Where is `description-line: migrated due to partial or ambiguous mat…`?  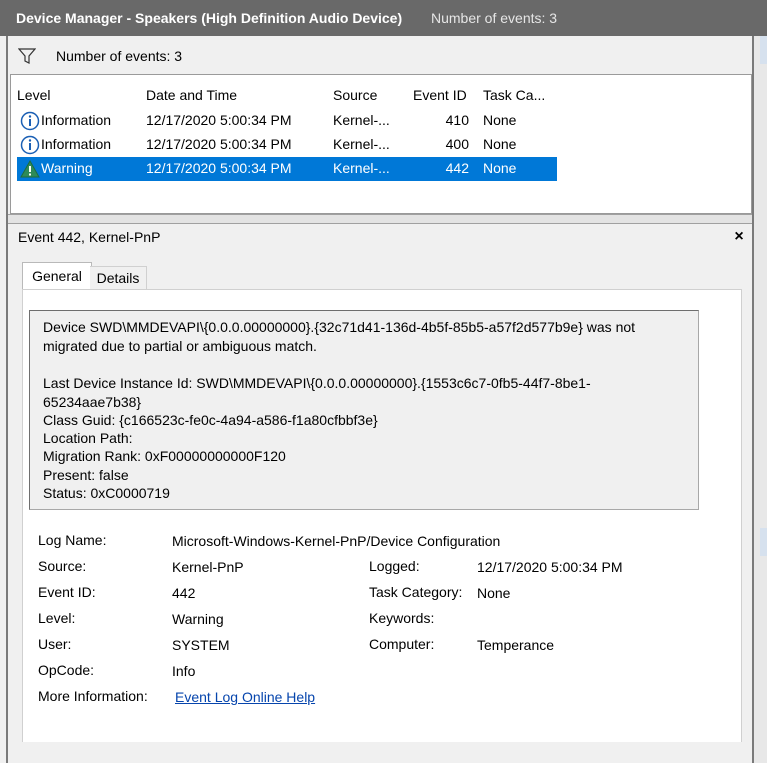
description-line: migrated due to partial or ambiguous mat… is located at coordinates (180, 346).